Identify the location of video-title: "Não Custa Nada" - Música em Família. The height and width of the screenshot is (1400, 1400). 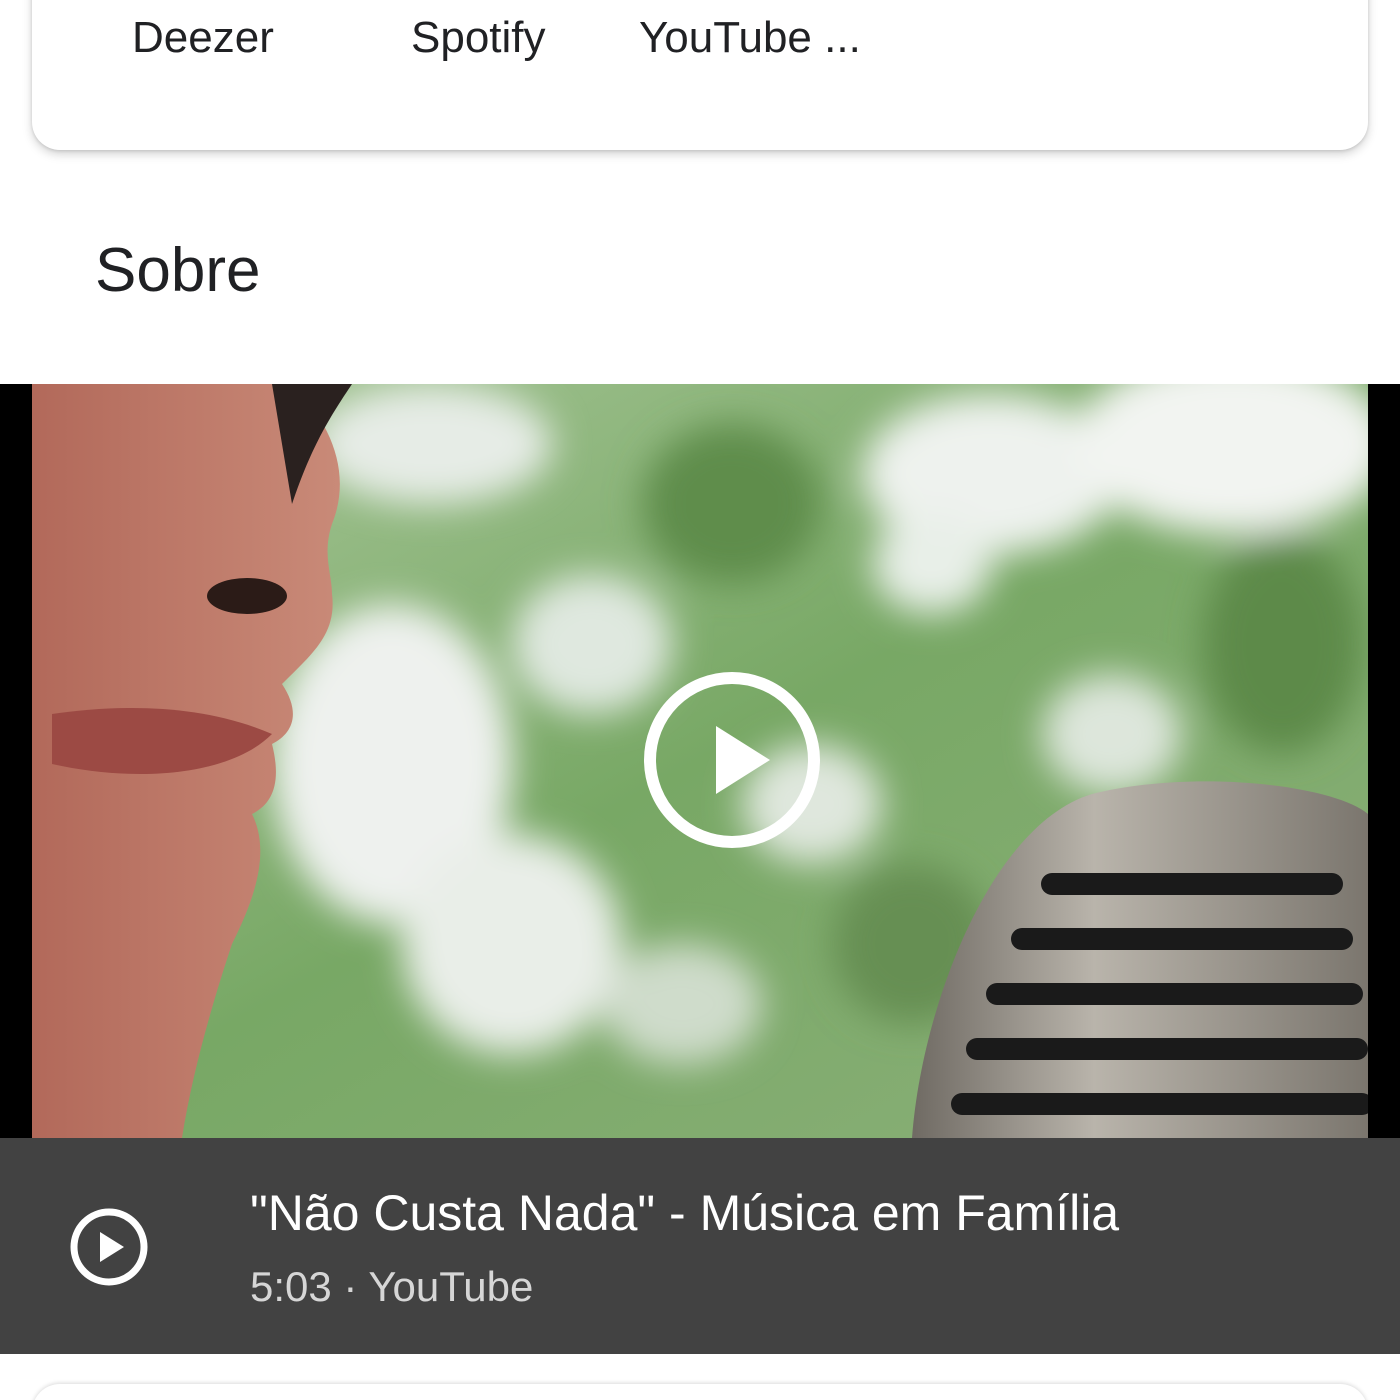
(684, 1213).